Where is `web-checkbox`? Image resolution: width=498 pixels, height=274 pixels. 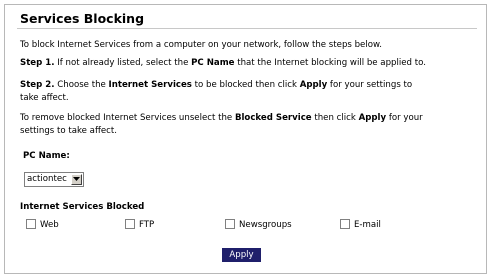 web-checkbox is located at coordinates (31, 224).